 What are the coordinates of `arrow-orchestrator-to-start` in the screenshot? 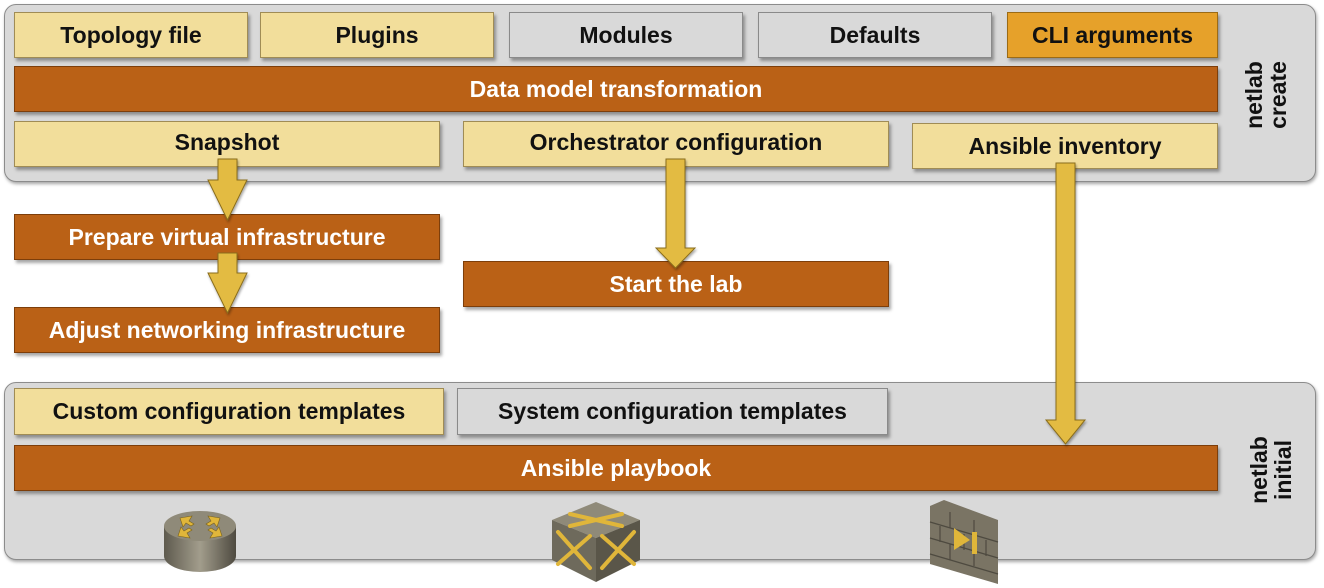 It's located at (675, 213).